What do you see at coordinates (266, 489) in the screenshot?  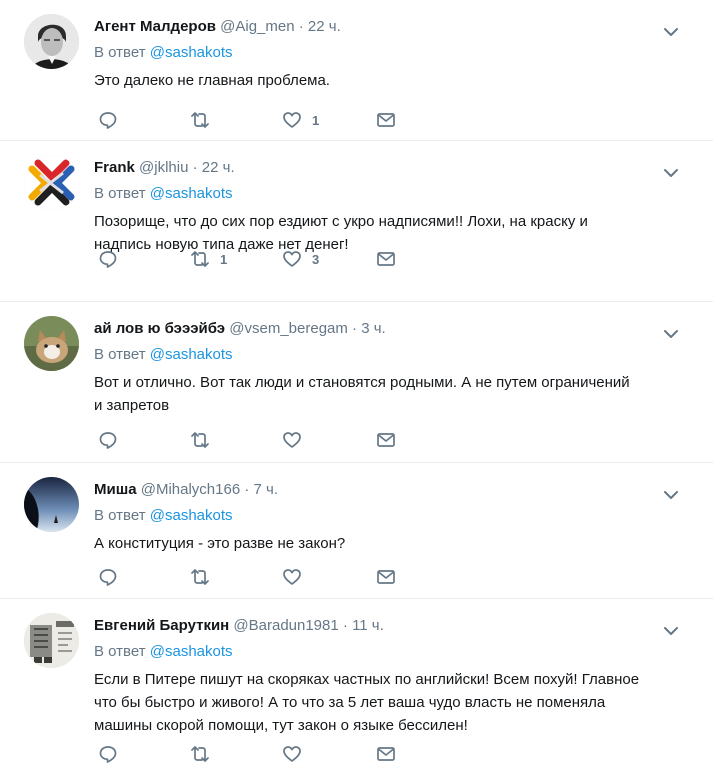 I see `timestamp: 7 ч.` at bounding box center [266, 489].